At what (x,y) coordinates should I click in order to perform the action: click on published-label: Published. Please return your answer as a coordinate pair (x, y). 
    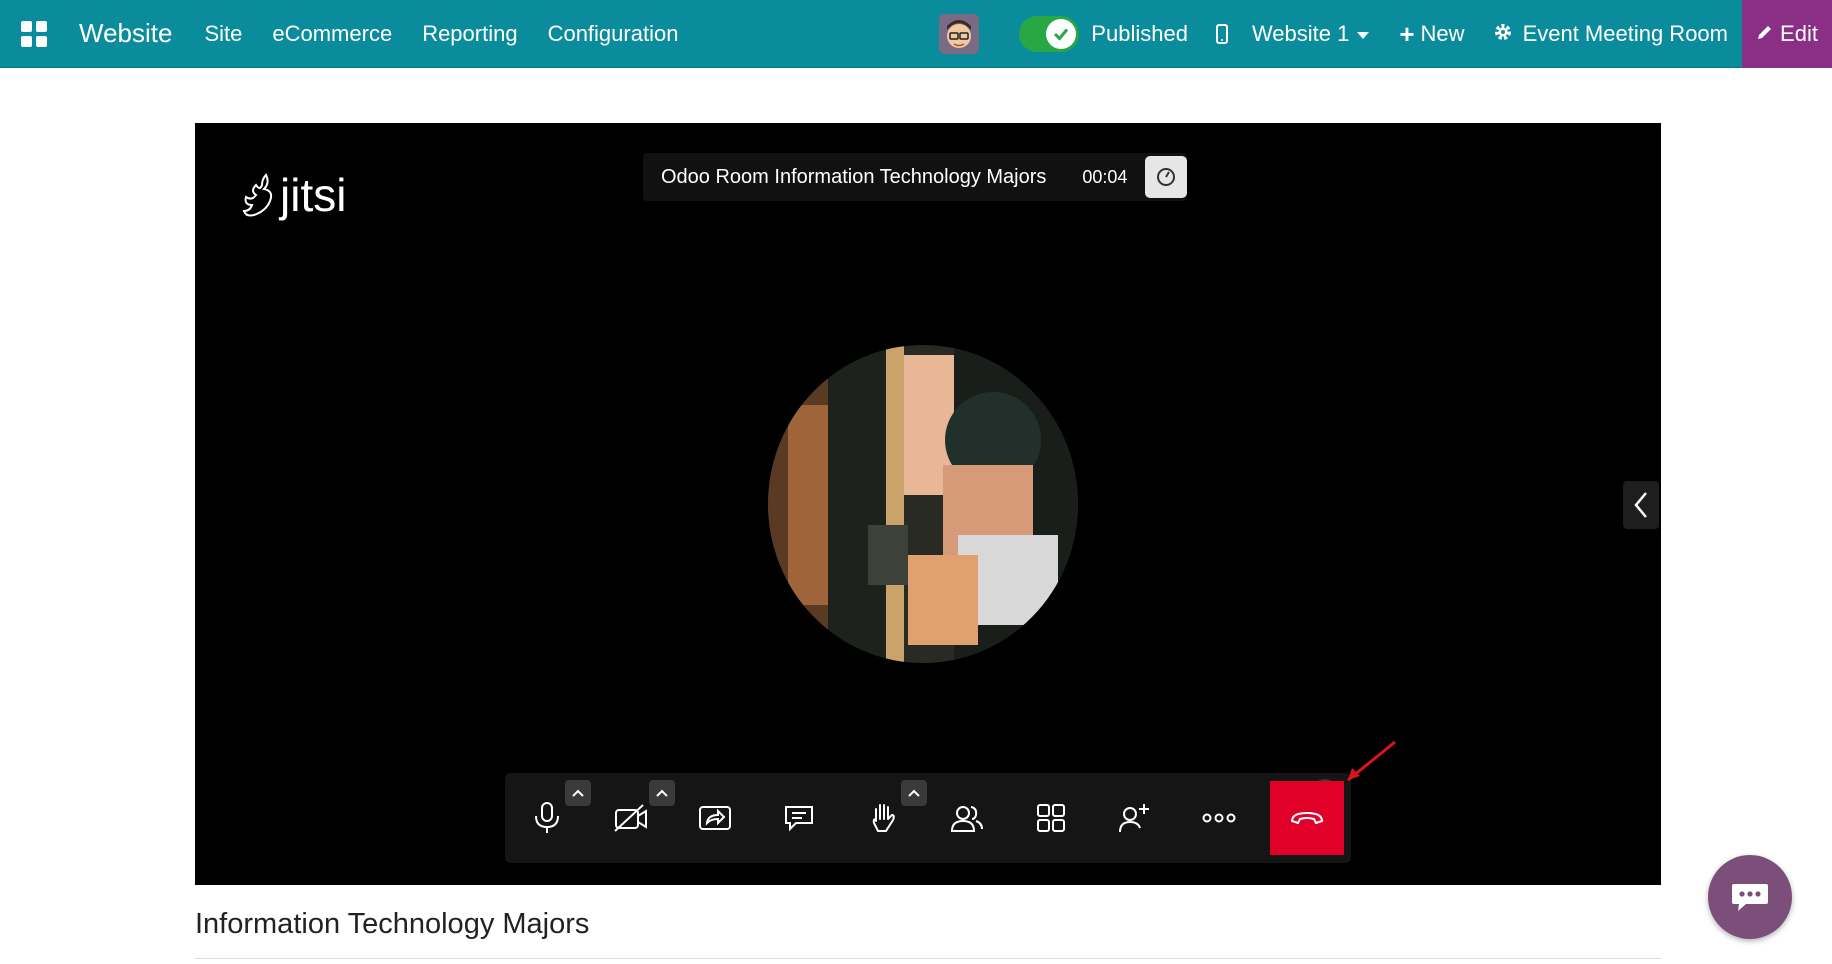
    Looking at the image, I should click on (1139, 34).